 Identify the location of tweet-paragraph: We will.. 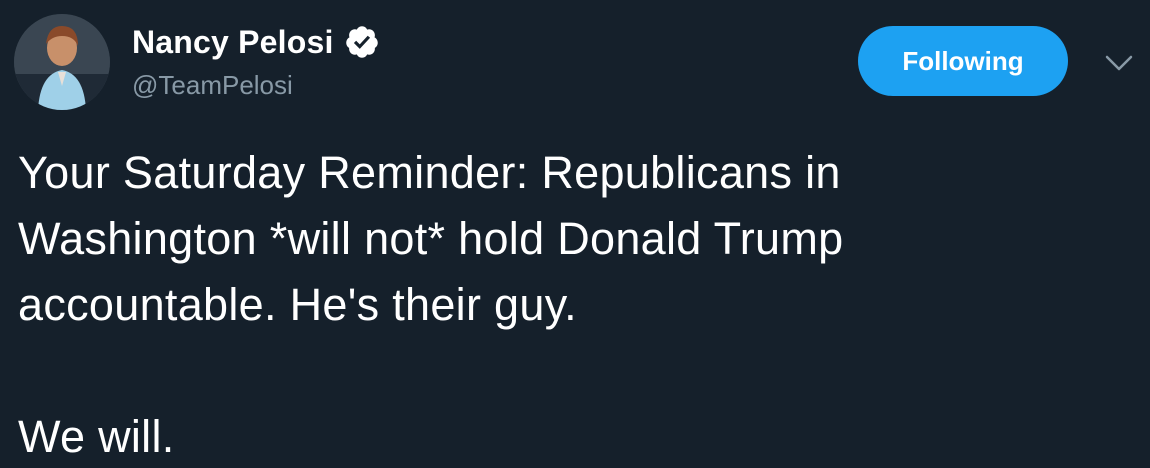
(96, 436).